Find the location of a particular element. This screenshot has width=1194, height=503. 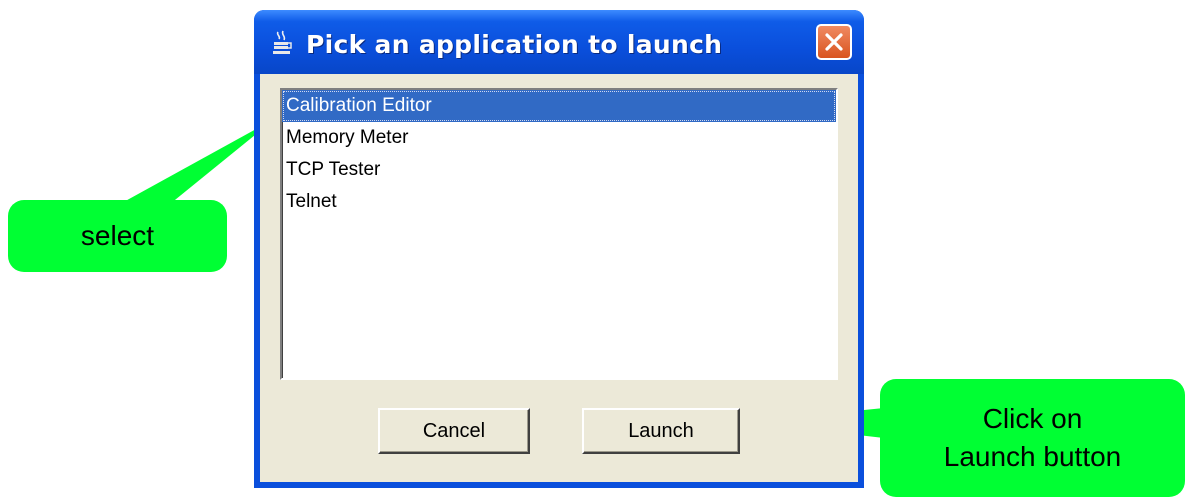

java-cup-icon is located at coordinates (282, 42).